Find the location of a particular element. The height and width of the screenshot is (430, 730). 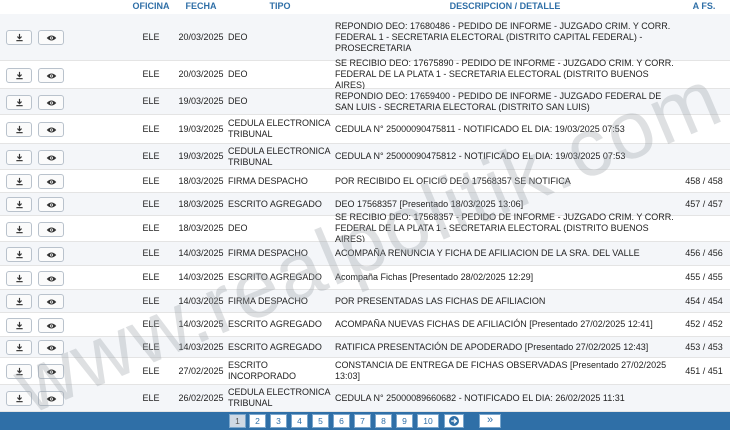

page-button-4: 4 is located at coordinates (299, 421).